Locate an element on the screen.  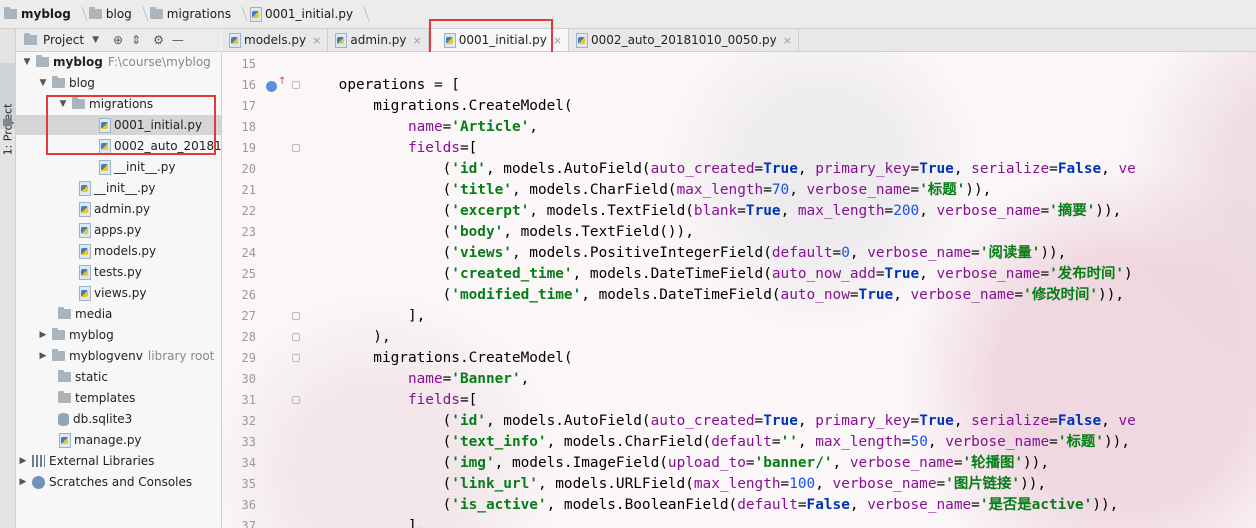
tree-item-blog-init: __init__.py is located at coordinates (118, 188).